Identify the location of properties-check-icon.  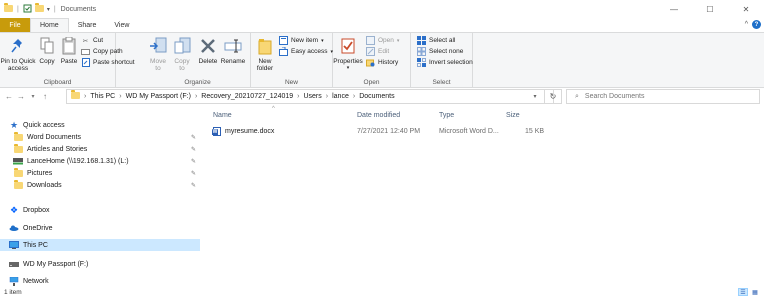
(348, 46).